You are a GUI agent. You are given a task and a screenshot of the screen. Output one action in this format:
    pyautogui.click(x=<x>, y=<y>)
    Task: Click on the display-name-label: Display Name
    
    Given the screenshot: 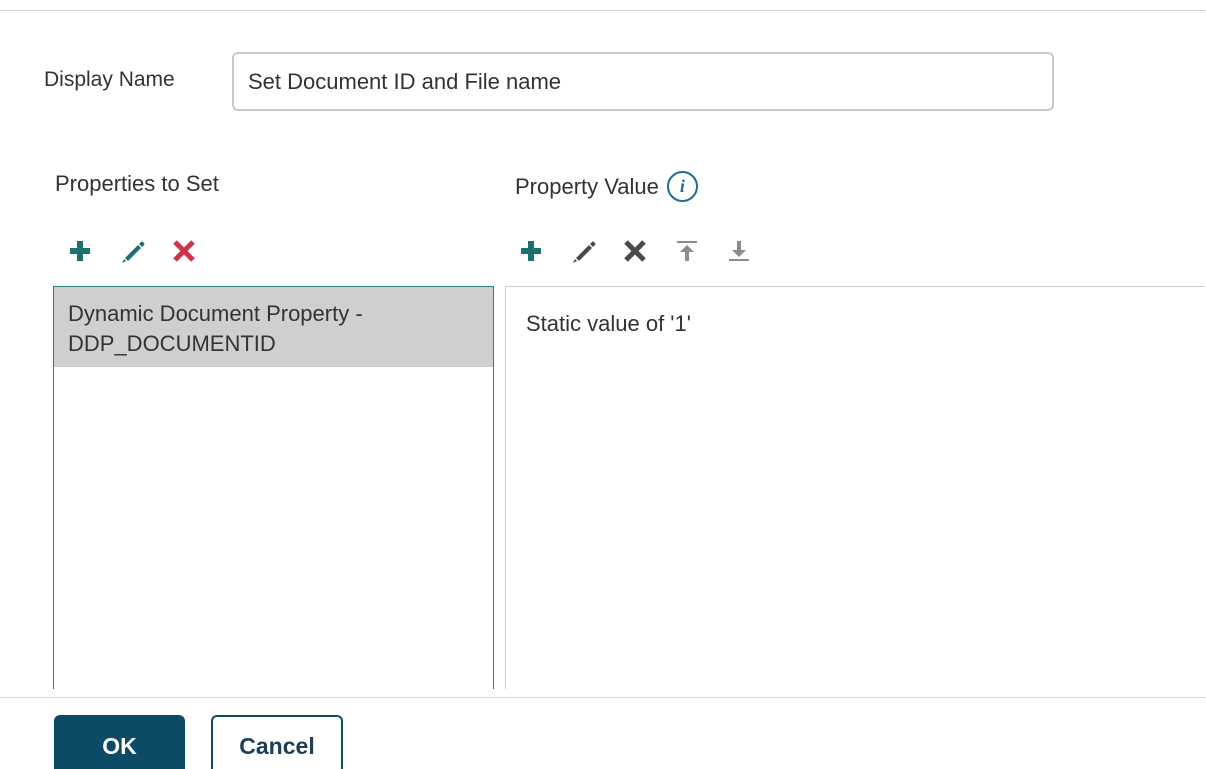 What is the action you would take?
    pyautogui.click(x=109, y=79)
    